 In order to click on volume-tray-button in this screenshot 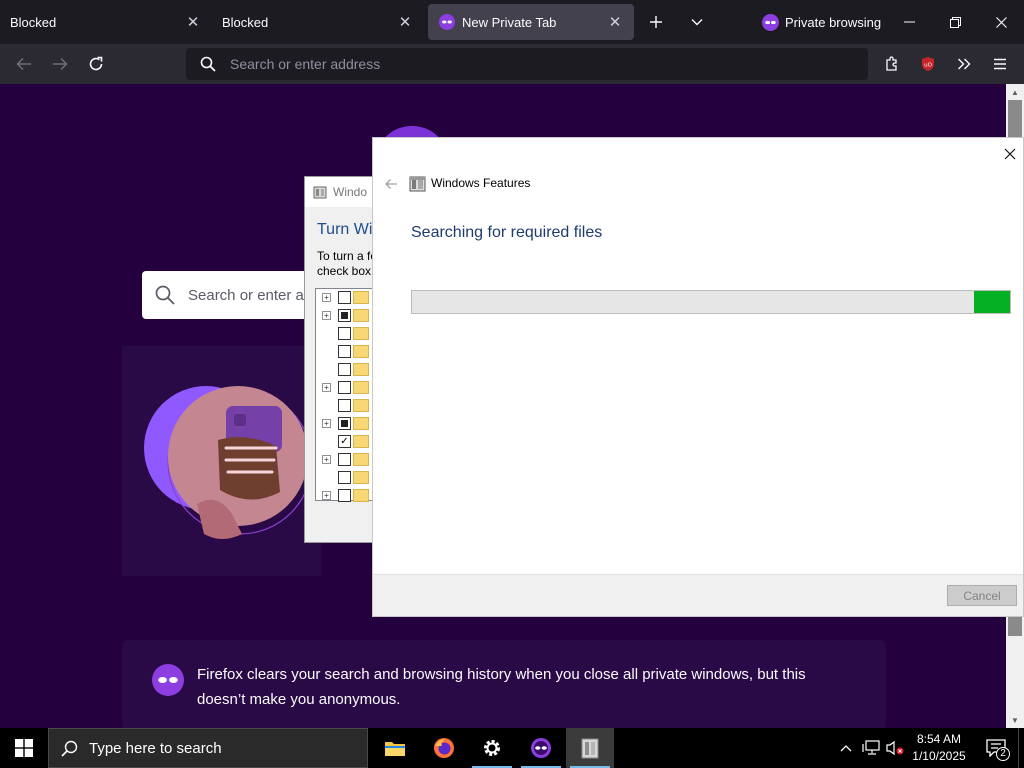, I will do `click(895, 748)`.